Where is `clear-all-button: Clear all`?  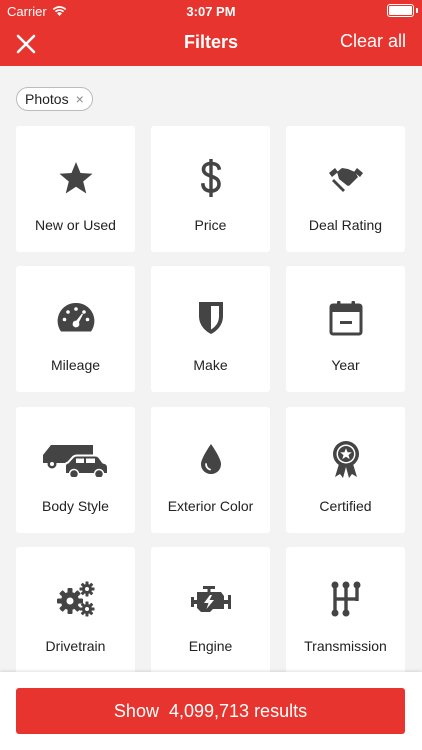
clear-all-button: Clear all is located at coordinates (373, 41).